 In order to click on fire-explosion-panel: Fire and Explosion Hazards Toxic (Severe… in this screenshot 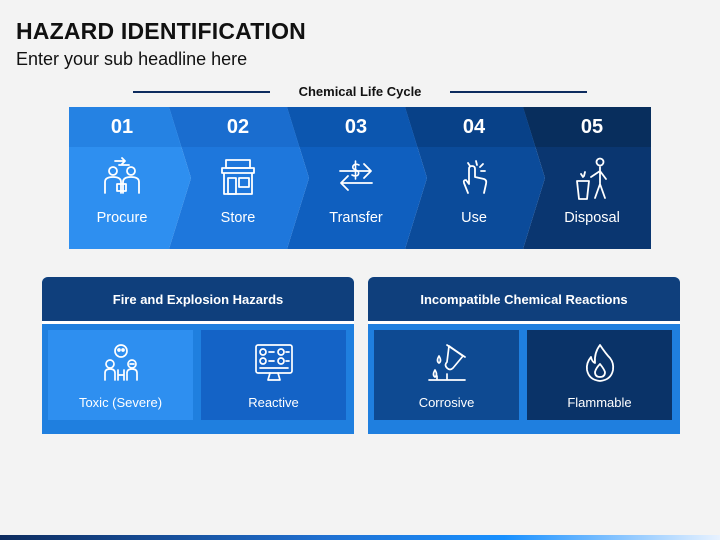, I will do `click(198, 355)`.